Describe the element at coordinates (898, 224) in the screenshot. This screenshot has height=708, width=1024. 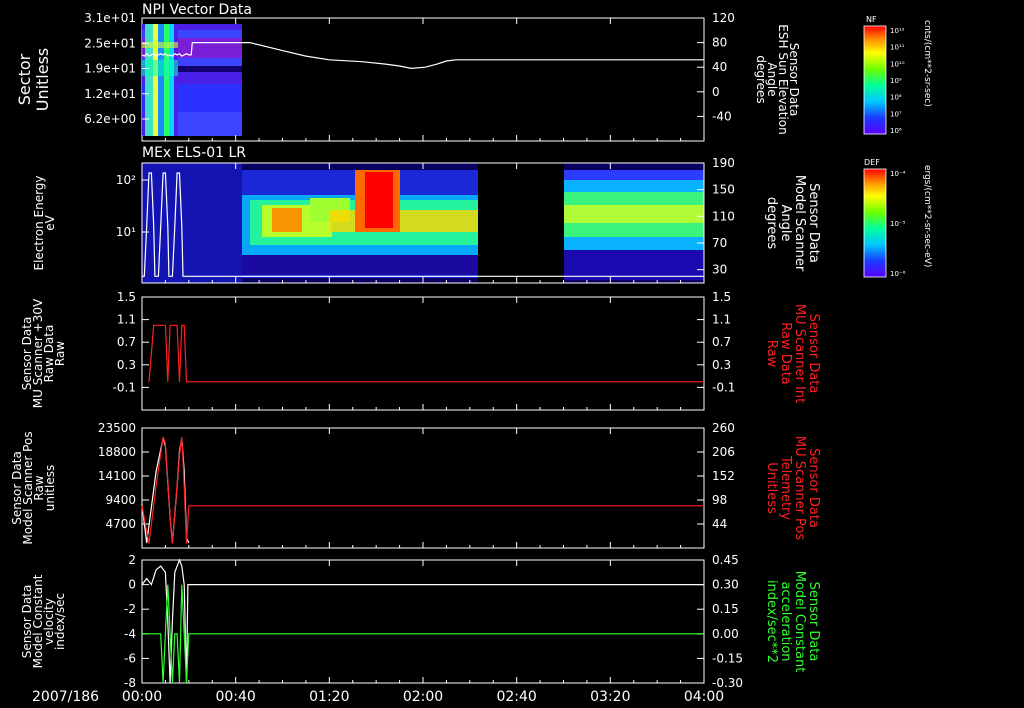
I see `colorbar-tick-label: 10⁻⁵` at that location.